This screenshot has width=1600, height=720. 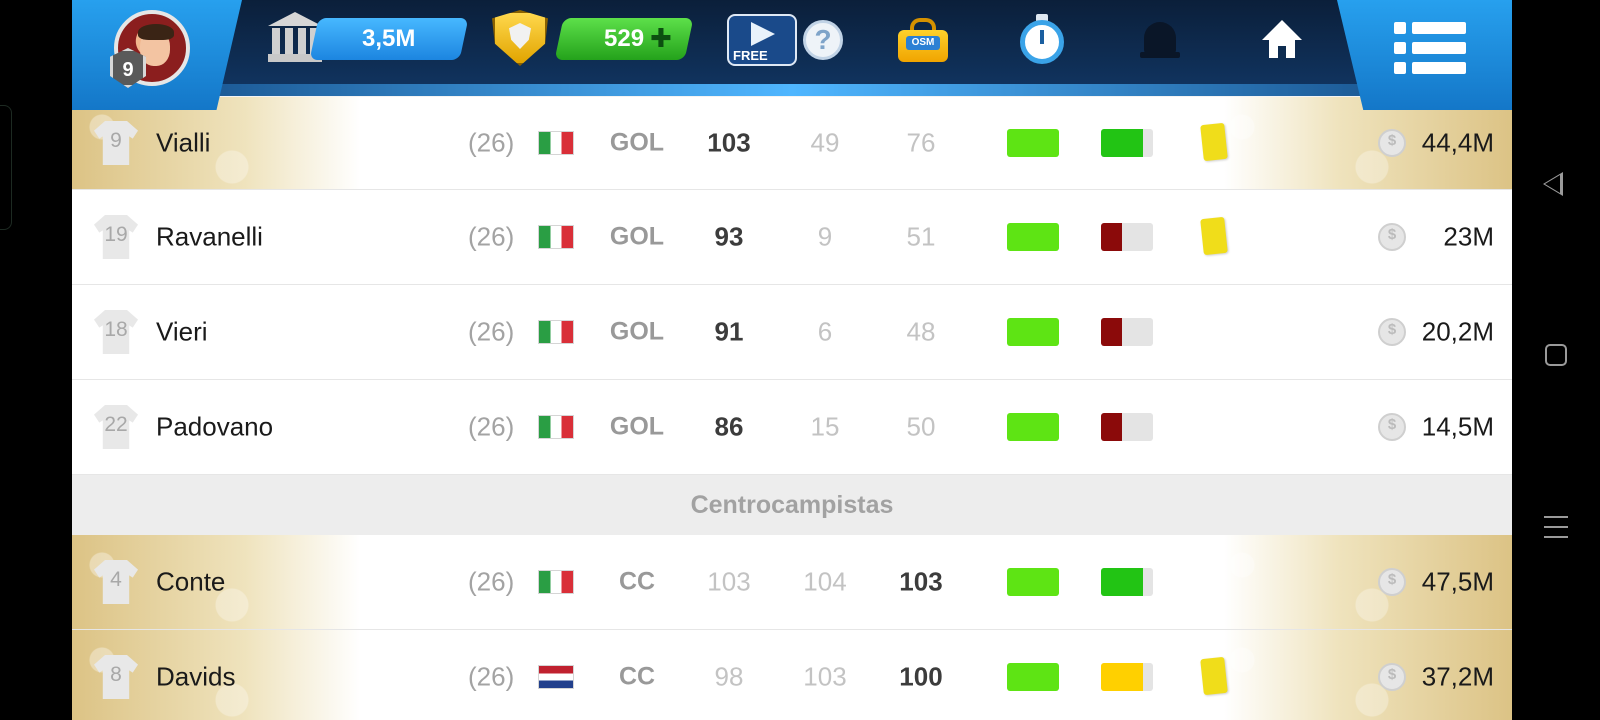 What do you see at coordinates (825, 236) in the screenshot?
I see `stat-midfield: 9` at bounding box center [825, 236].